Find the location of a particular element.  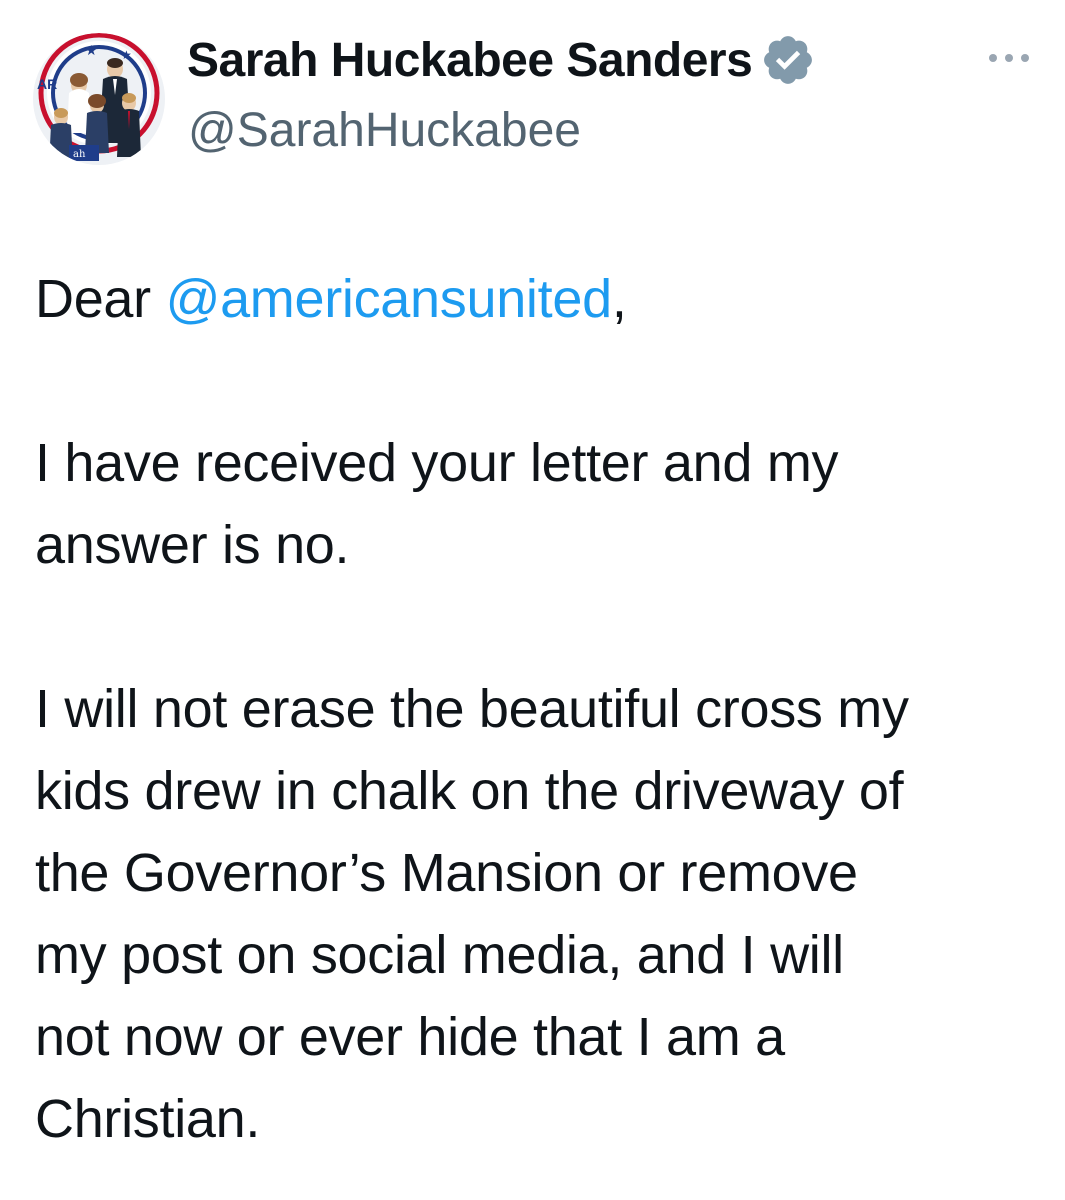

author-handle: @SarahHuckabee is located at coordinates (384, 130).